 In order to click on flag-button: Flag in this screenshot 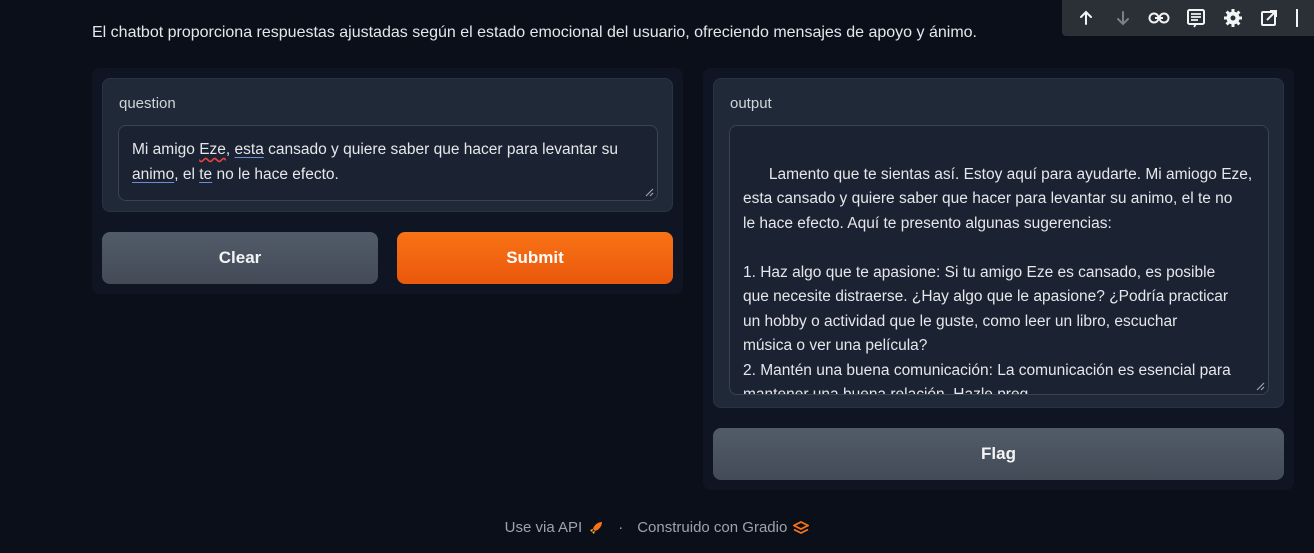, I will do `click(998, 454)`.